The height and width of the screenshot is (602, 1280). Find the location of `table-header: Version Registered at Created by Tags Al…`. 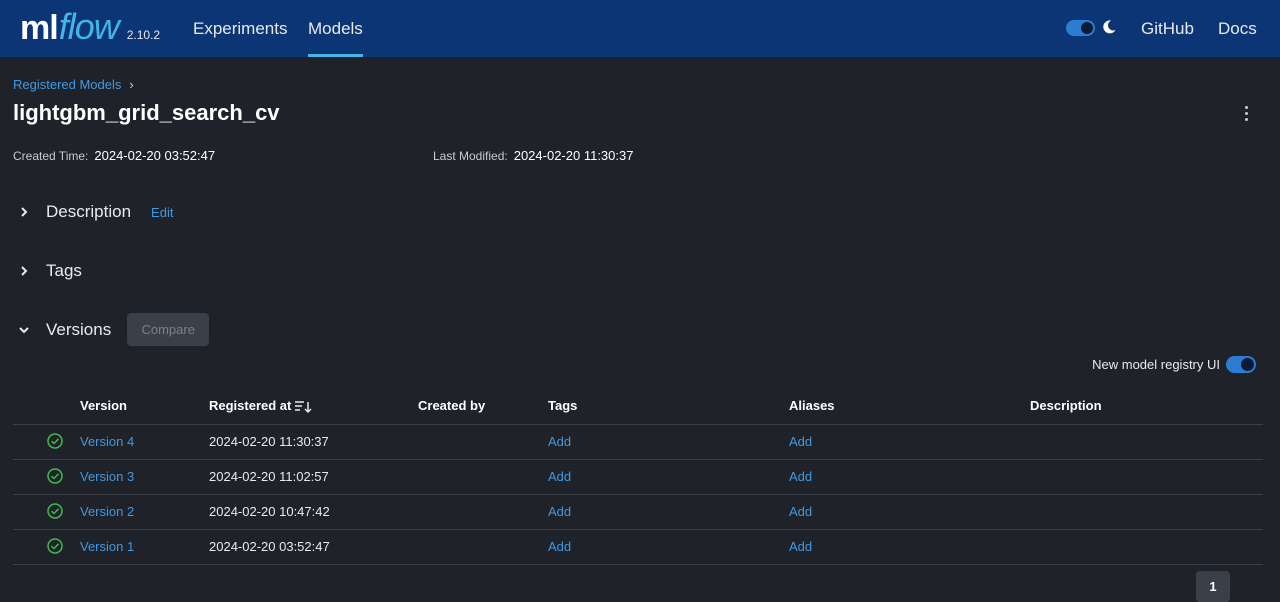

table-header: Version Registered at Created by Tags Al… is located at coordinates (638, 406).